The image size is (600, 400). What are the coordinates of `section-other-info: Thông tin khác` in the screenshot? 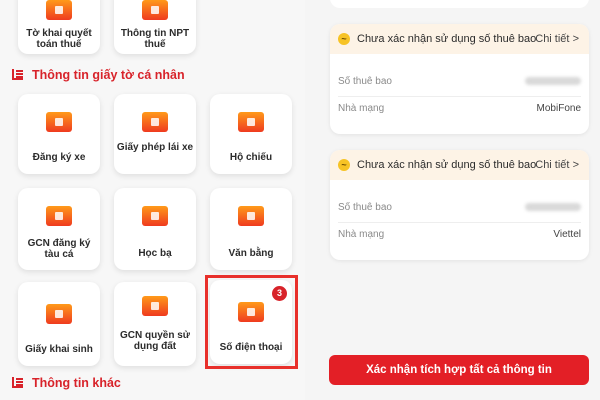 It's located at (66, 383).